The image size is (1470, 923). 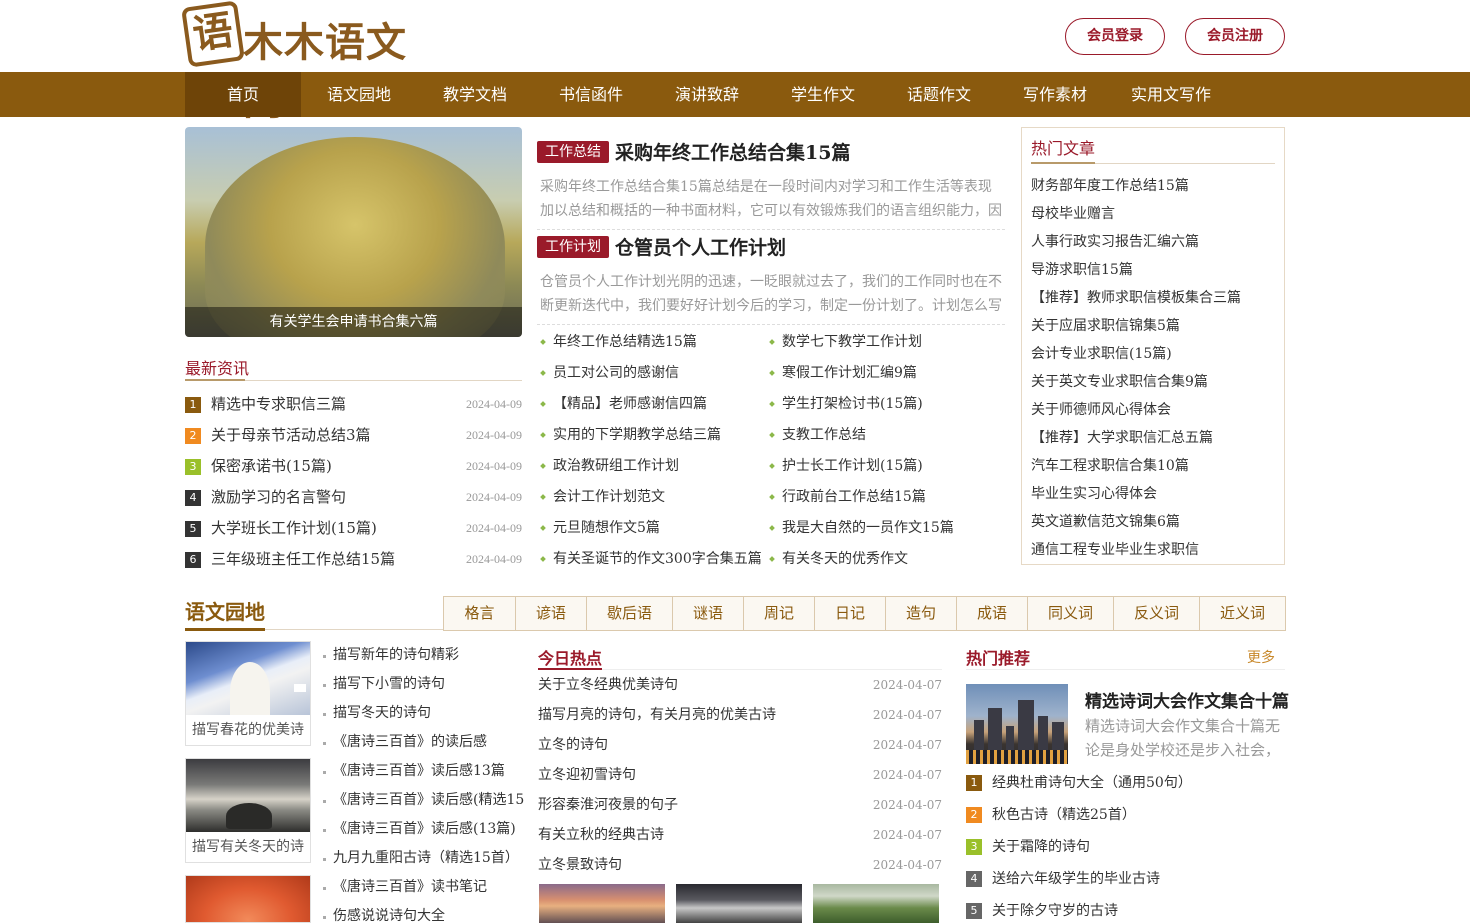 What do you see at coordinates (573, 745) in the screenshot?
I see `today-hot-title: 立冬的诗句` at bounding box center [573, 745].